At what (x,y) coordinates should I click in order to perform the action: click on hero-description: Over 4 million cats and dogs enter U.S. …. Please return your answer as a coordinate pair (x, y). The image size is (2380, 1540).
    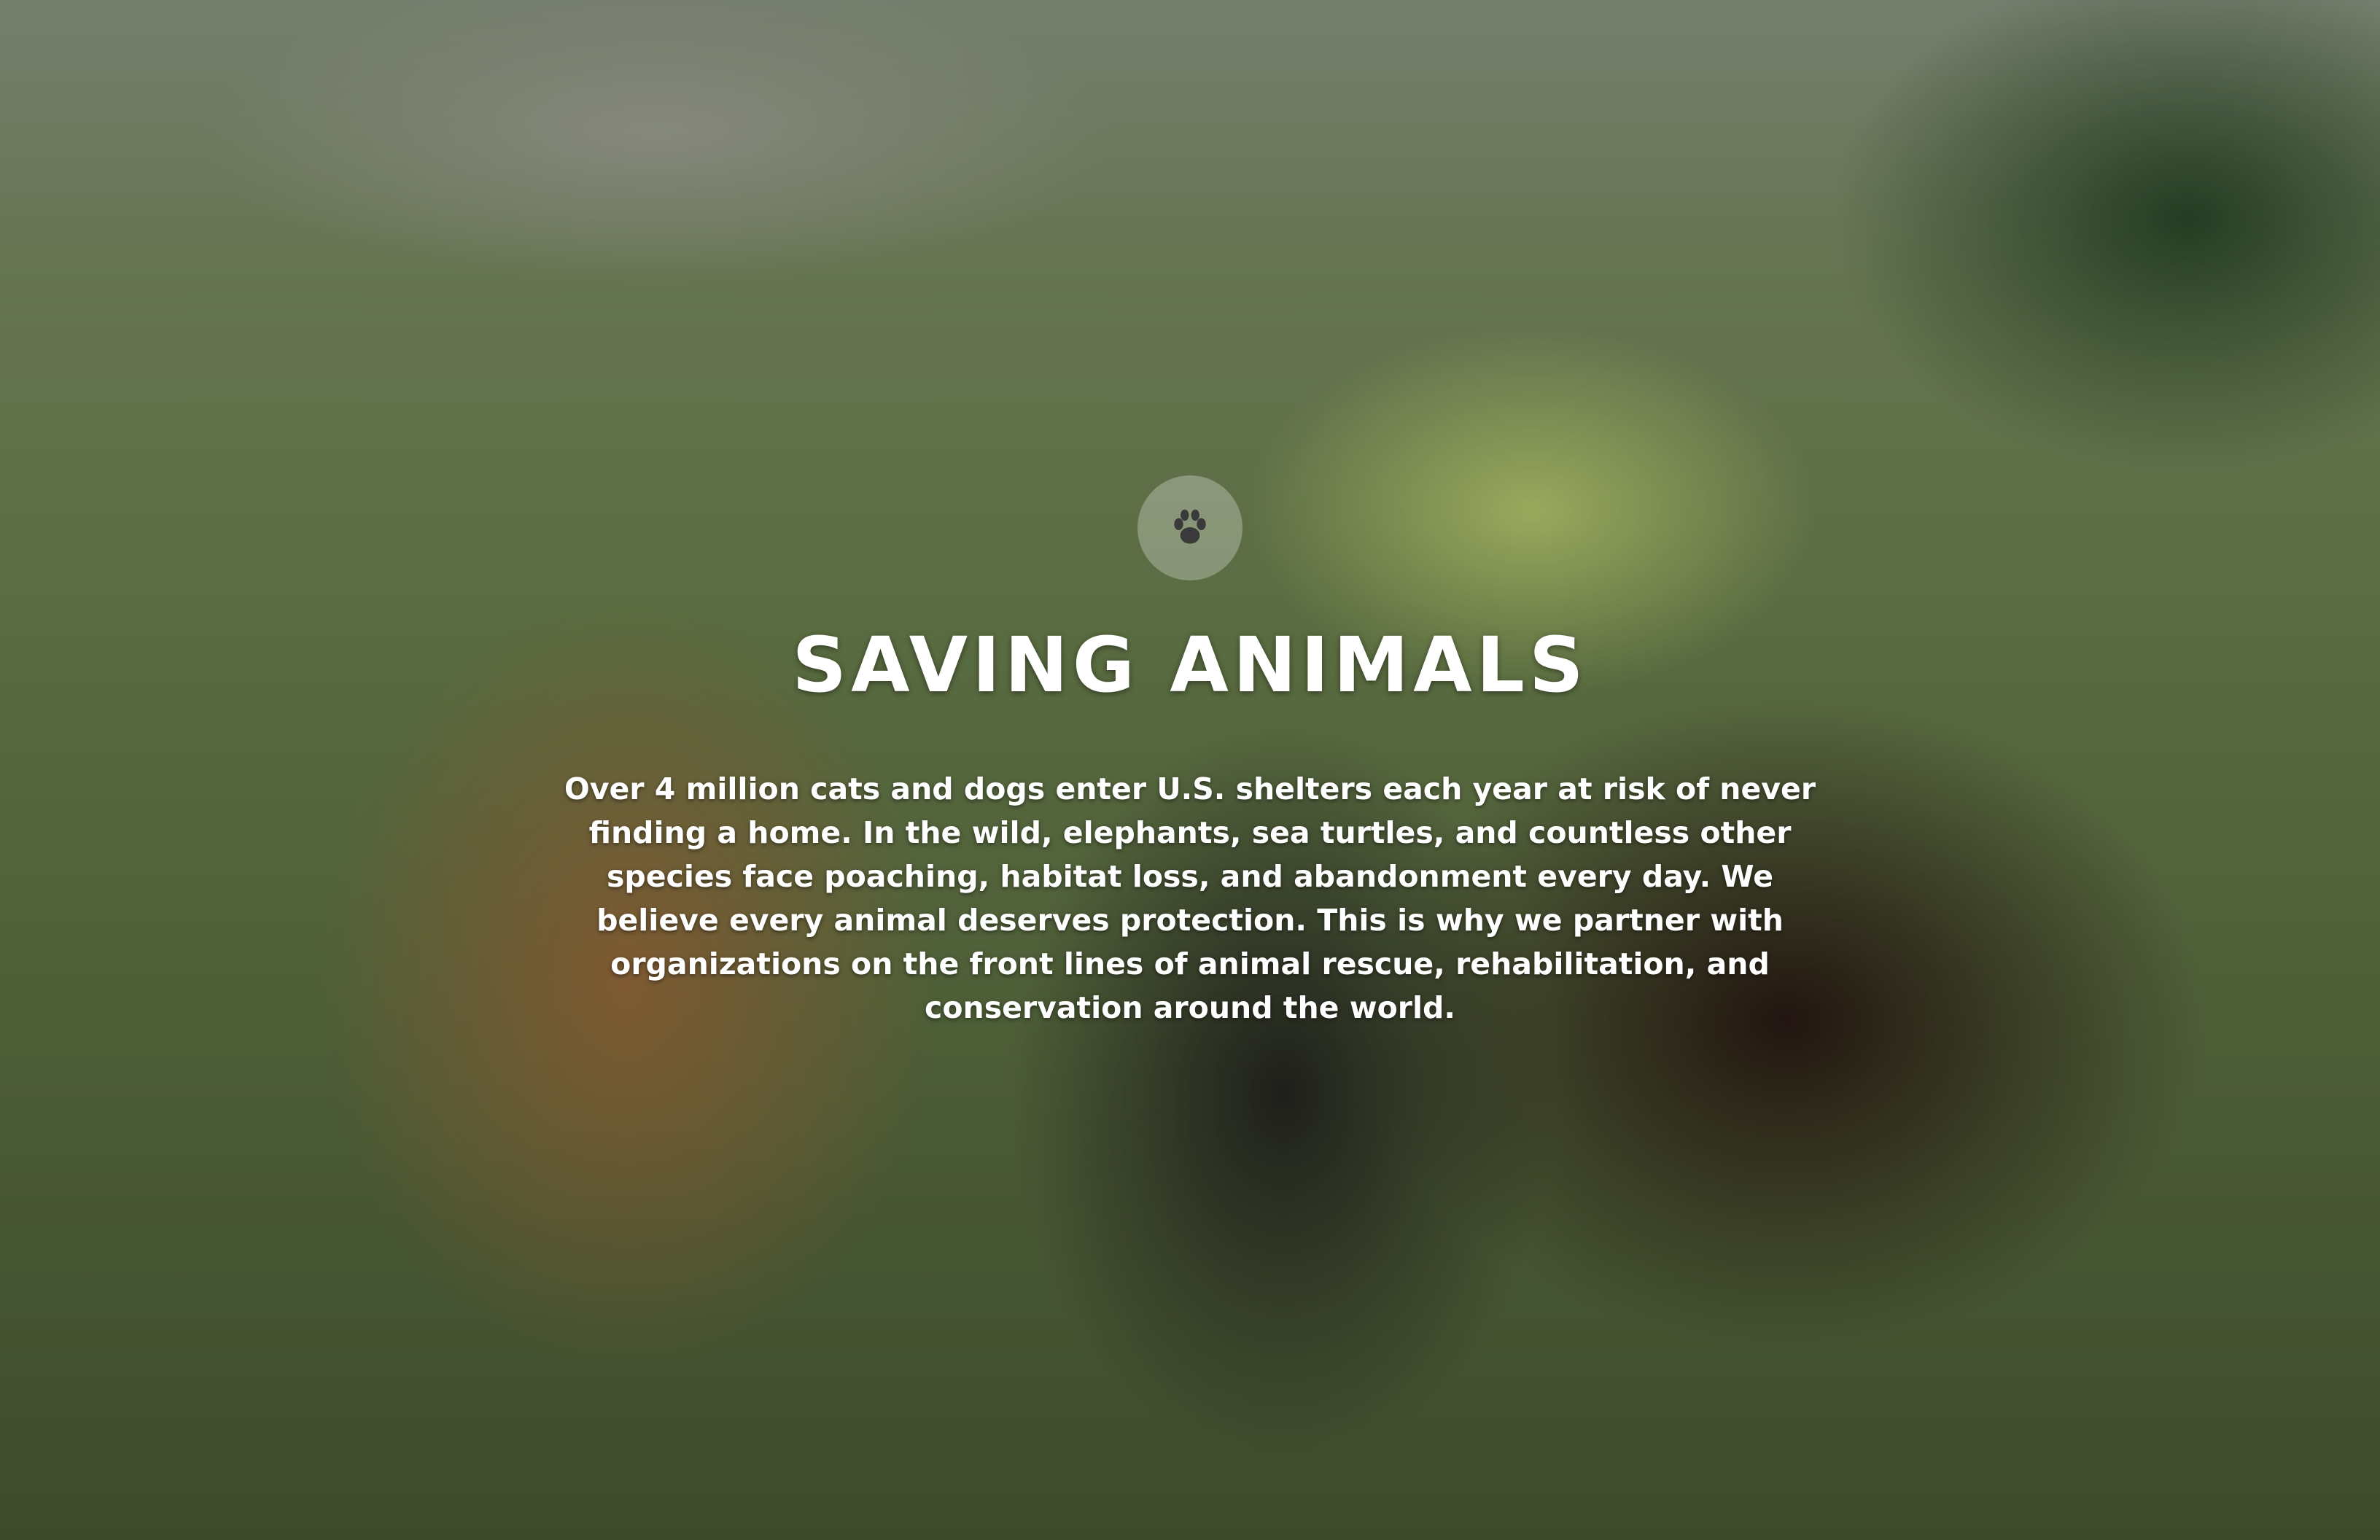
    Looking at the image, I should click on (1190, 898).